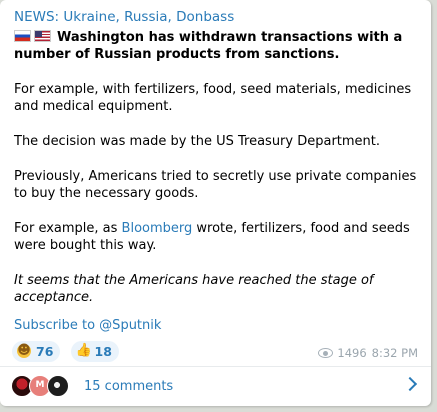 The width and height of the screenshot is (437, 412). Describe the element at coordinates (22, 36) in the screenshot. I see `russia-flag-icon` at that location.